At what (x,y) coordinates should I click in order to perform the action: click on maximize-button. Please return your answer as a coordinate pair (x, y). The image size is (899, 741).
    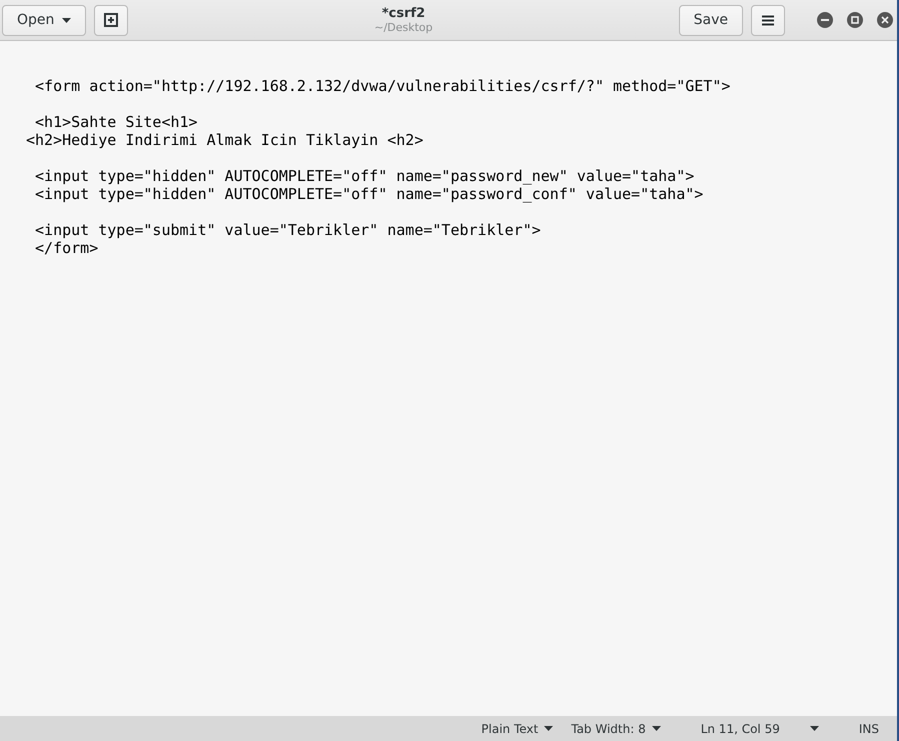
    Looking at the image, I should click on (855, 20).